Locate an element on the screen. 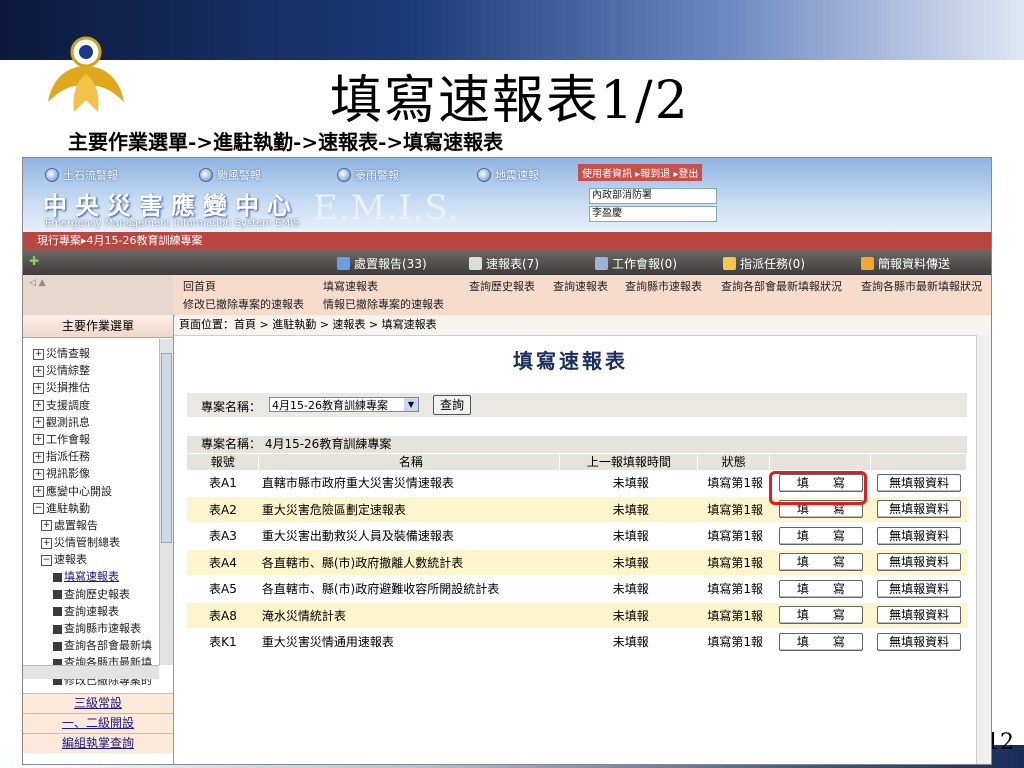  chevron-down-icon: ▼ is located at coordinates (411, 404).